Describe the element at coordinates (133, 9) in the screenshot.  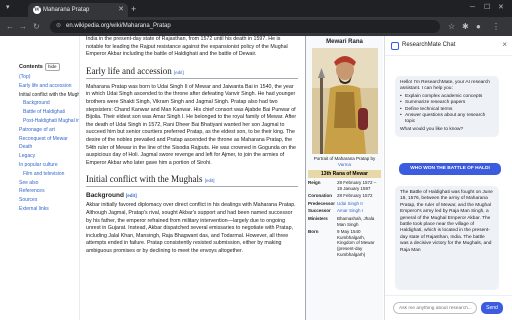
I see `new-tab-icon: +` at that location.